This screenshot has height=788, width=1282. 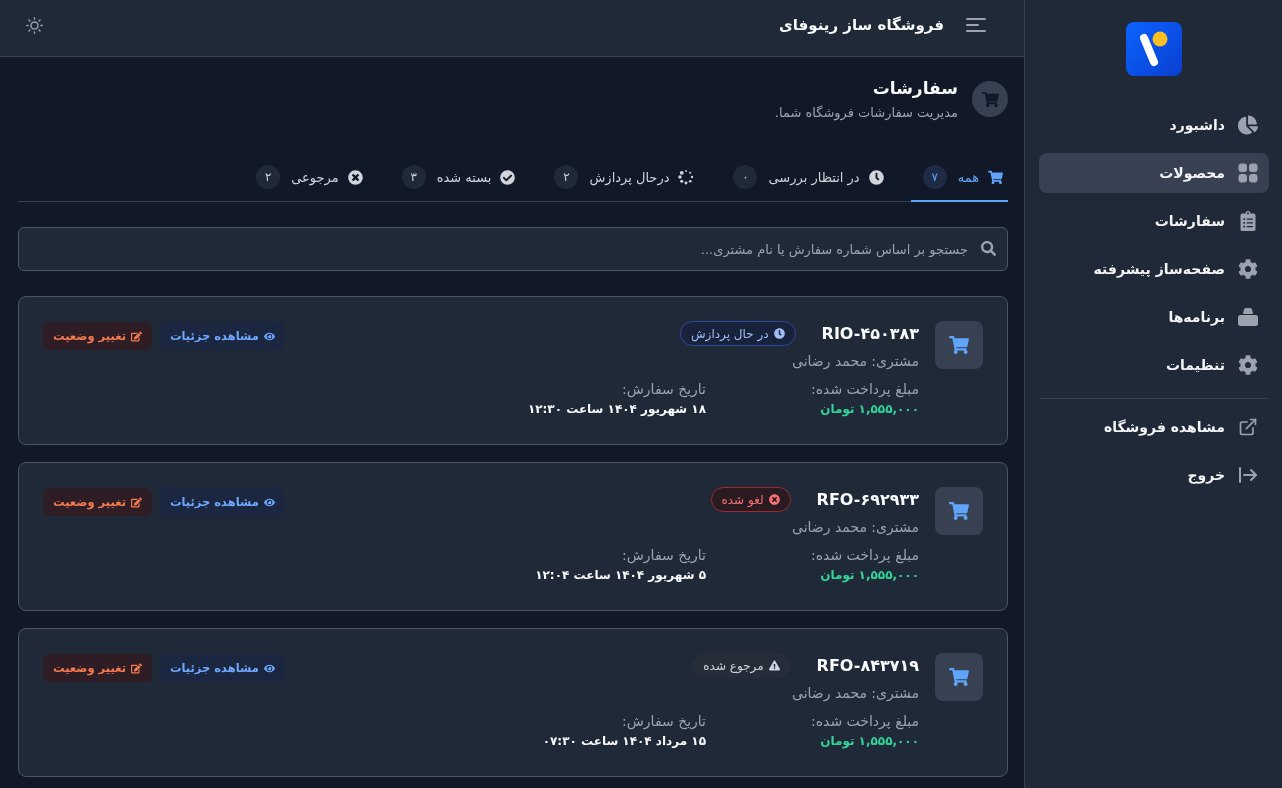 I want to click on date-value: ۱۵ مرداد ۱۴۰۴ ساعت ۰۷:۳۰, so click(x=624, y=741).